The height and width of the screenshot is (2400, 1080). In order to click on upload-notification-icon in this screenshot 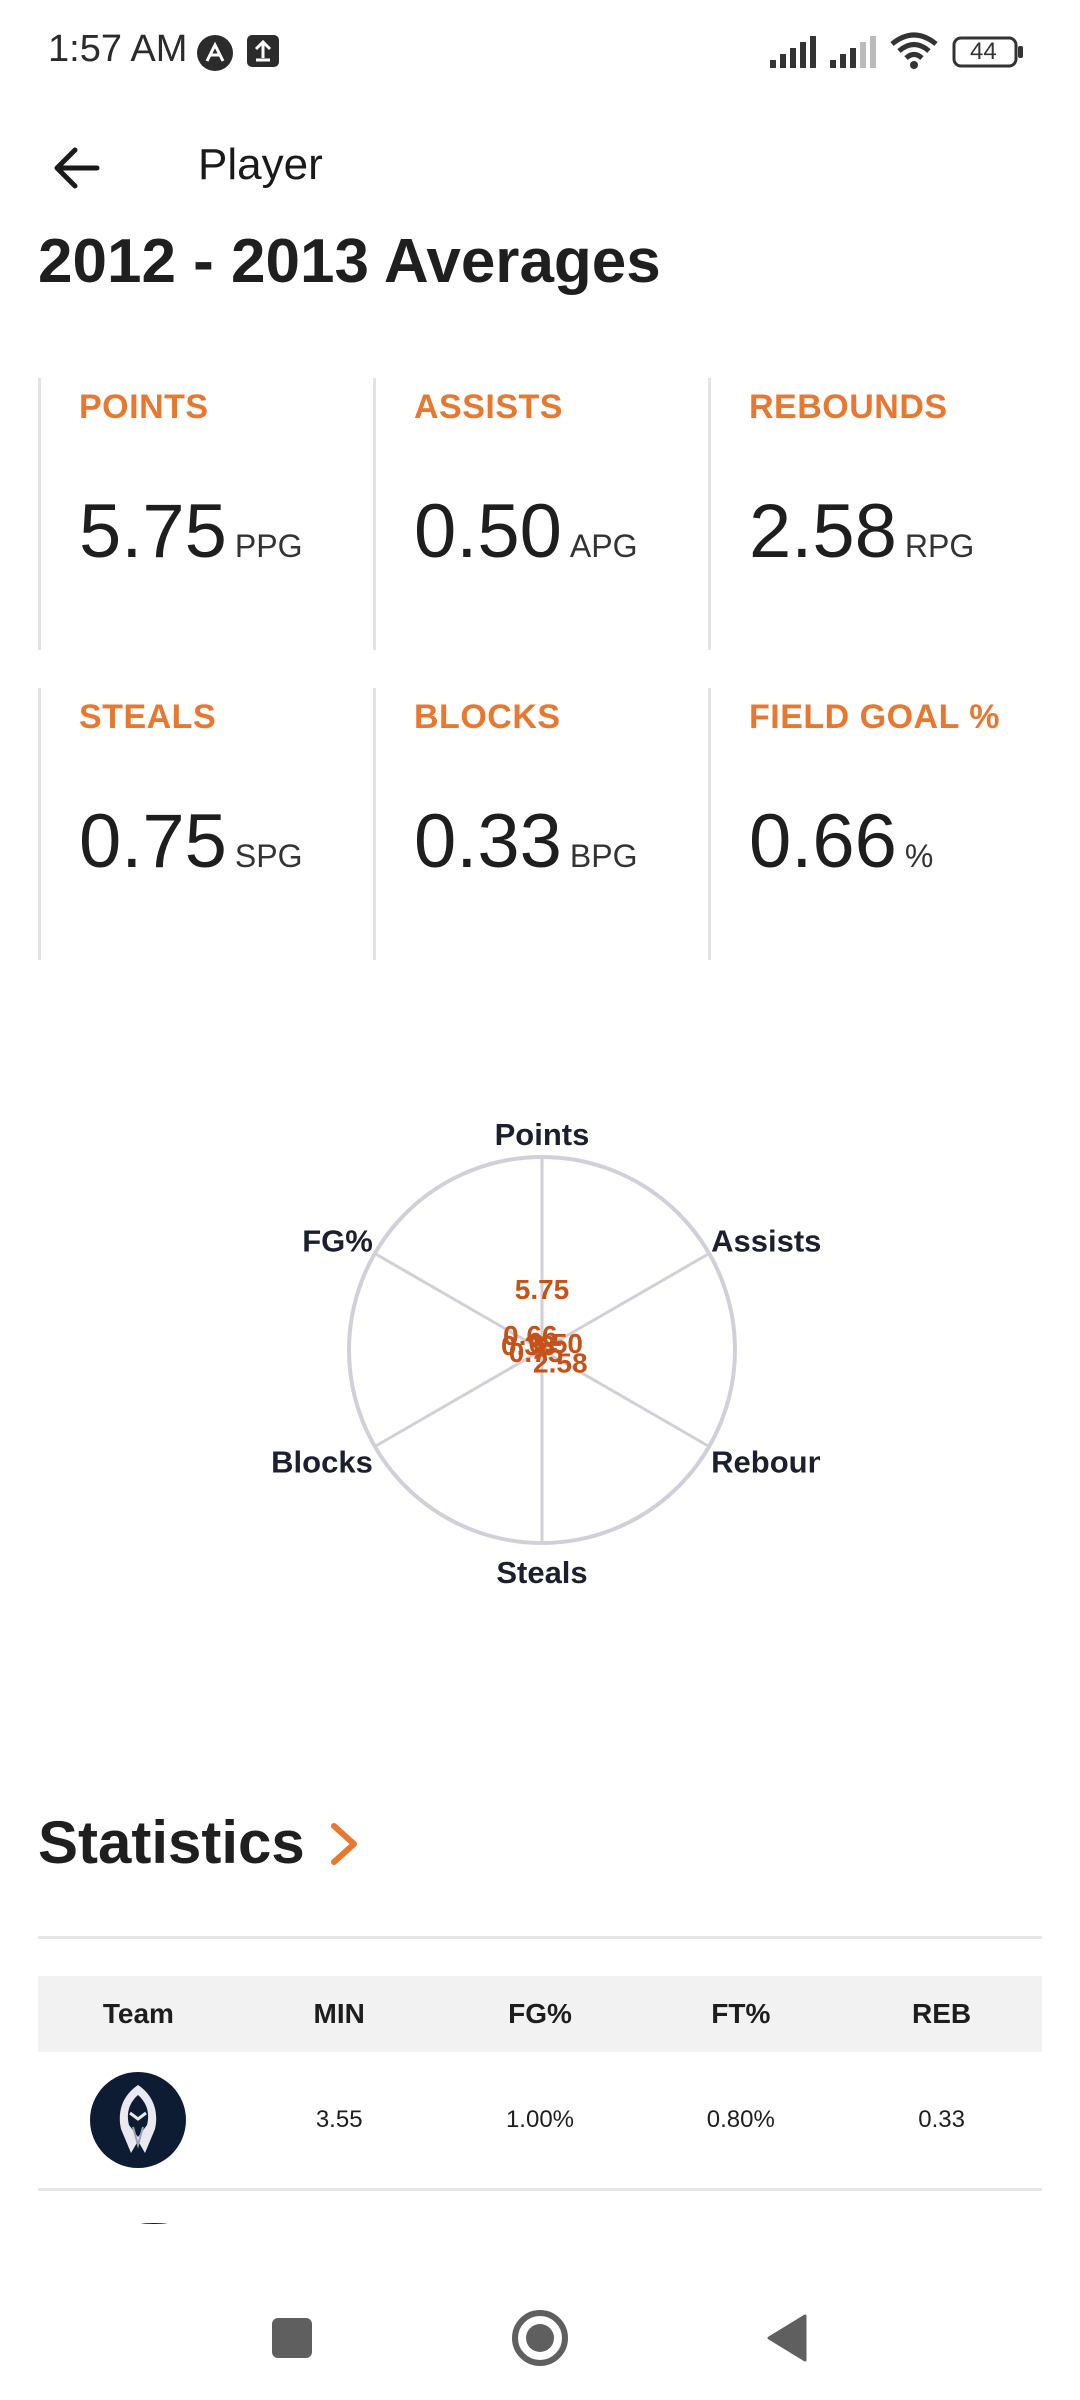, I will do `click(263, 53)`.